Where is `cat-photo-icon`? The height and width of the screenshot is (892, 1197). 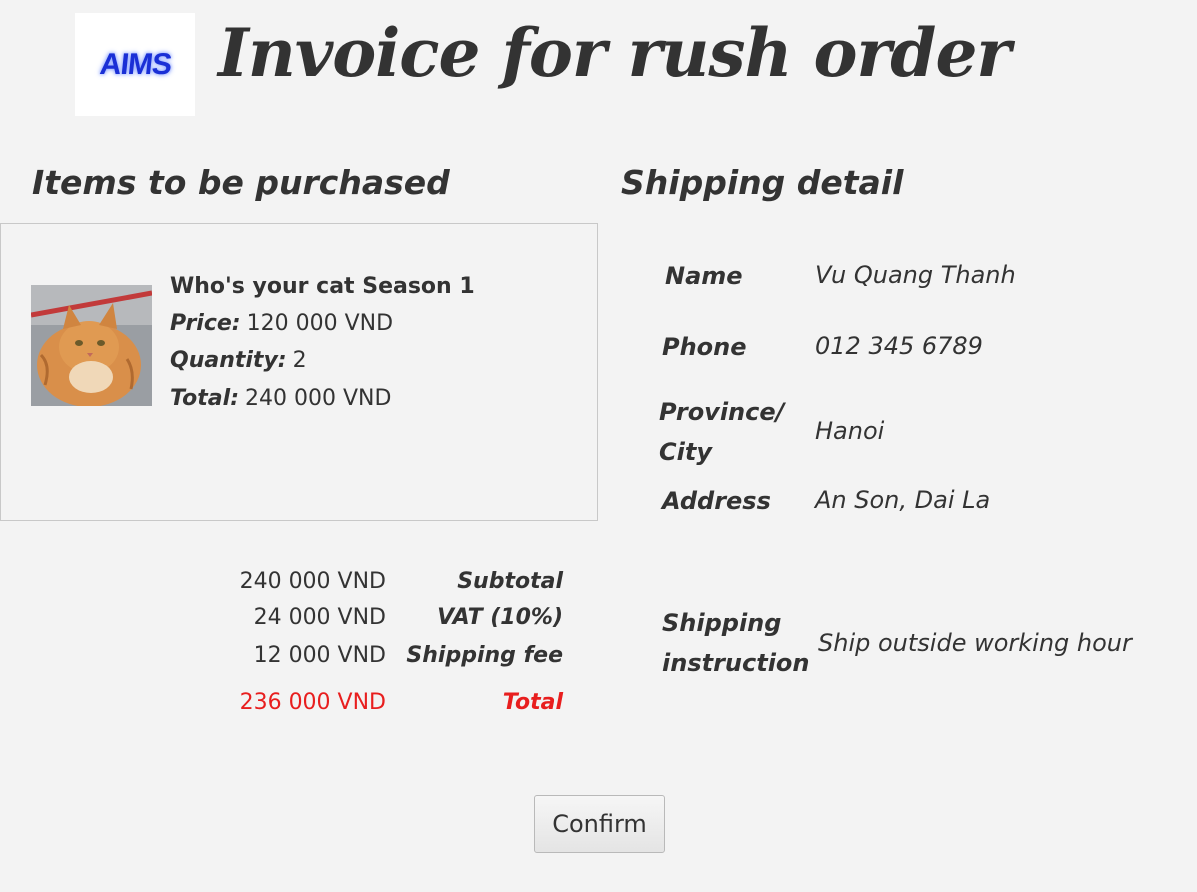 cat-photo-icon is located at coordinates (91, 345).